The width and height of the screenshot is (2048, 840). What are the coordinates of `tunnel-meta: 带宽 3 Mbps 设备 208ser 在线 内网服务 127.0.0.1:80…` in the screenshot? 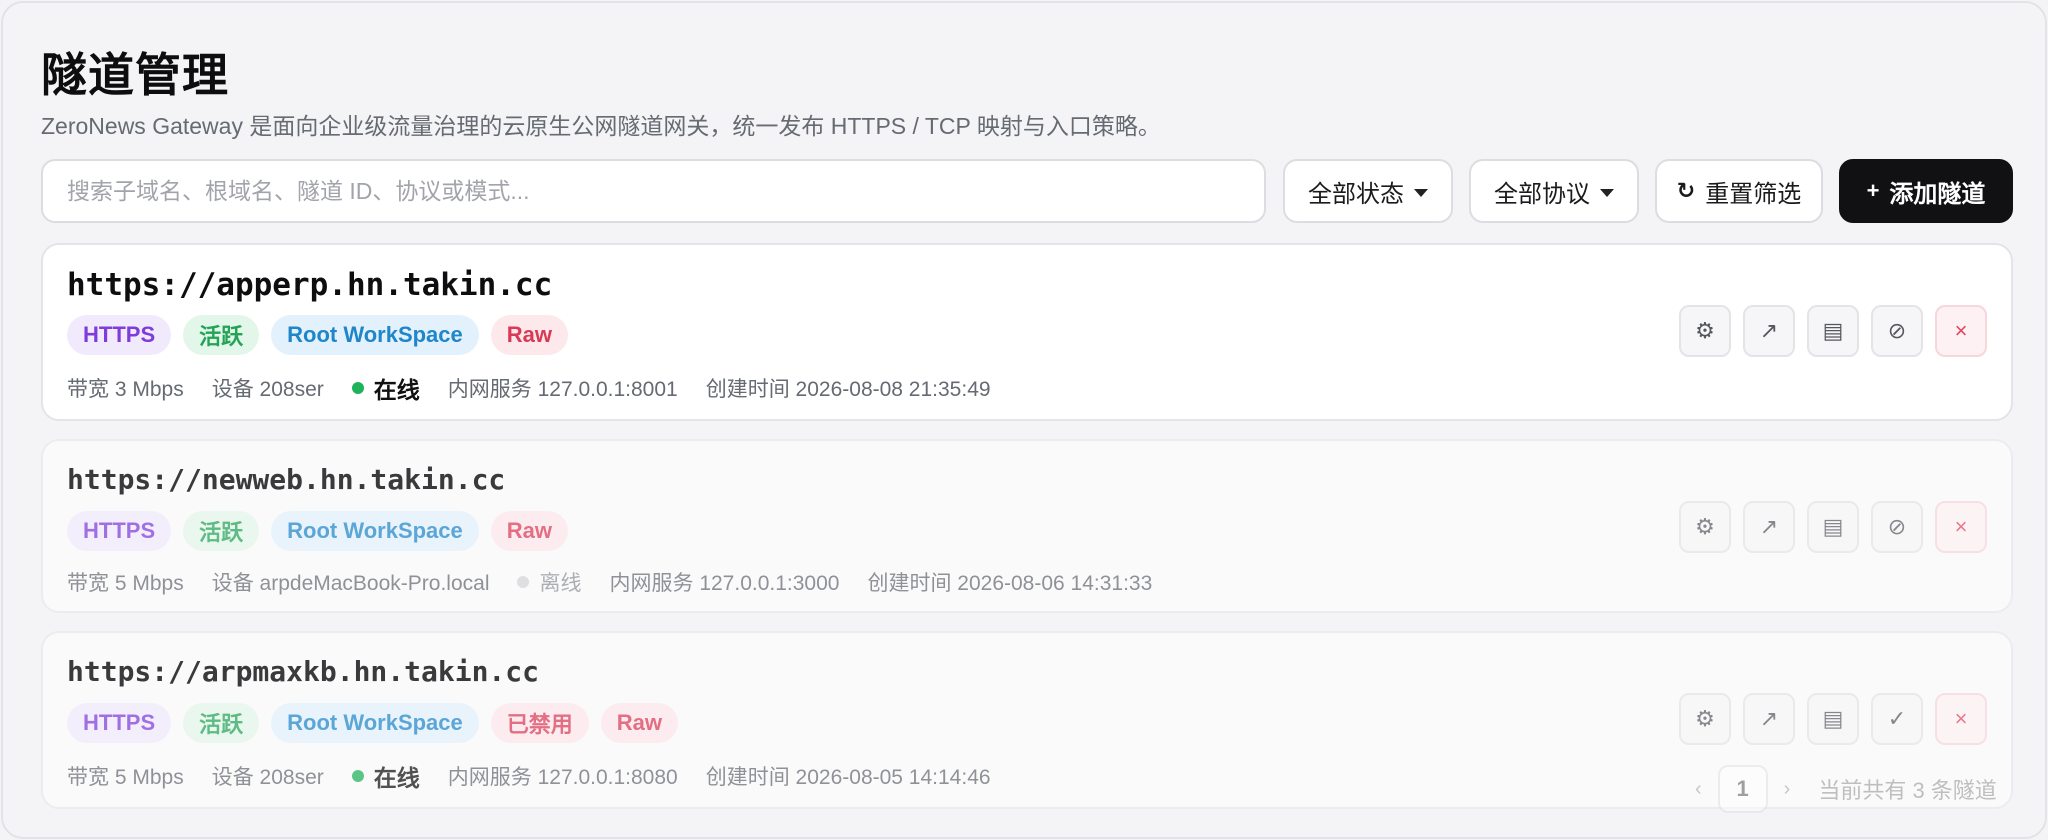 It's located at (529, 388).